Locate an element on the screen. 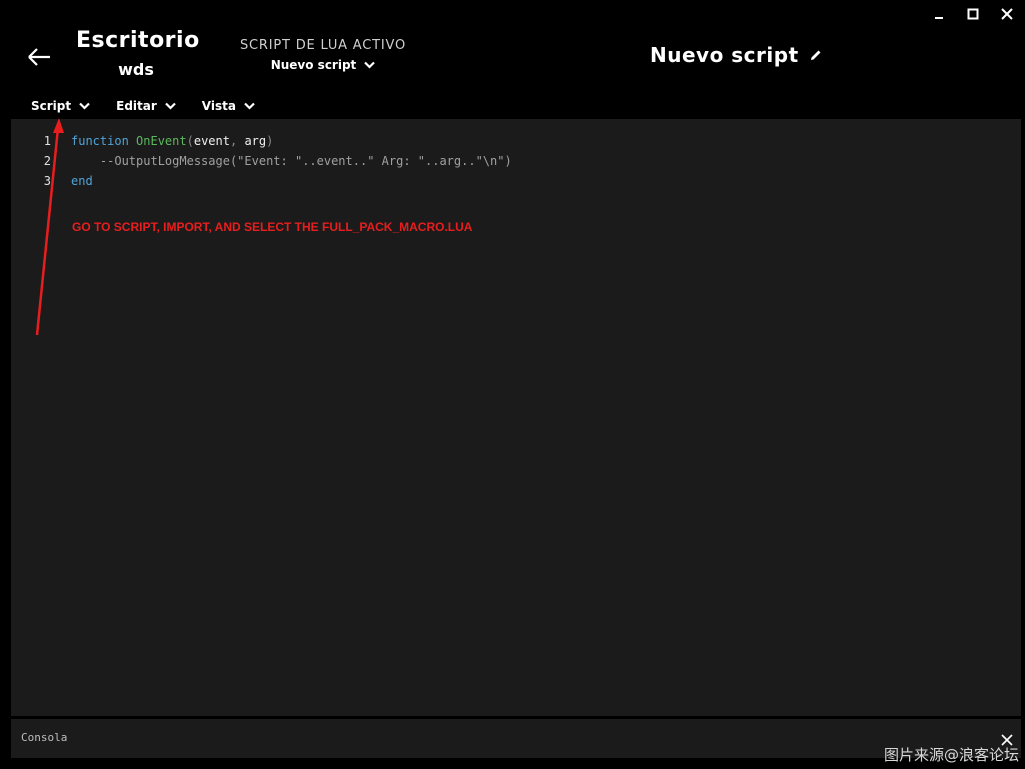 The height and width of the screenshot is (769, 1025). menu-script-label: Script is located at coordinates (51, 106).